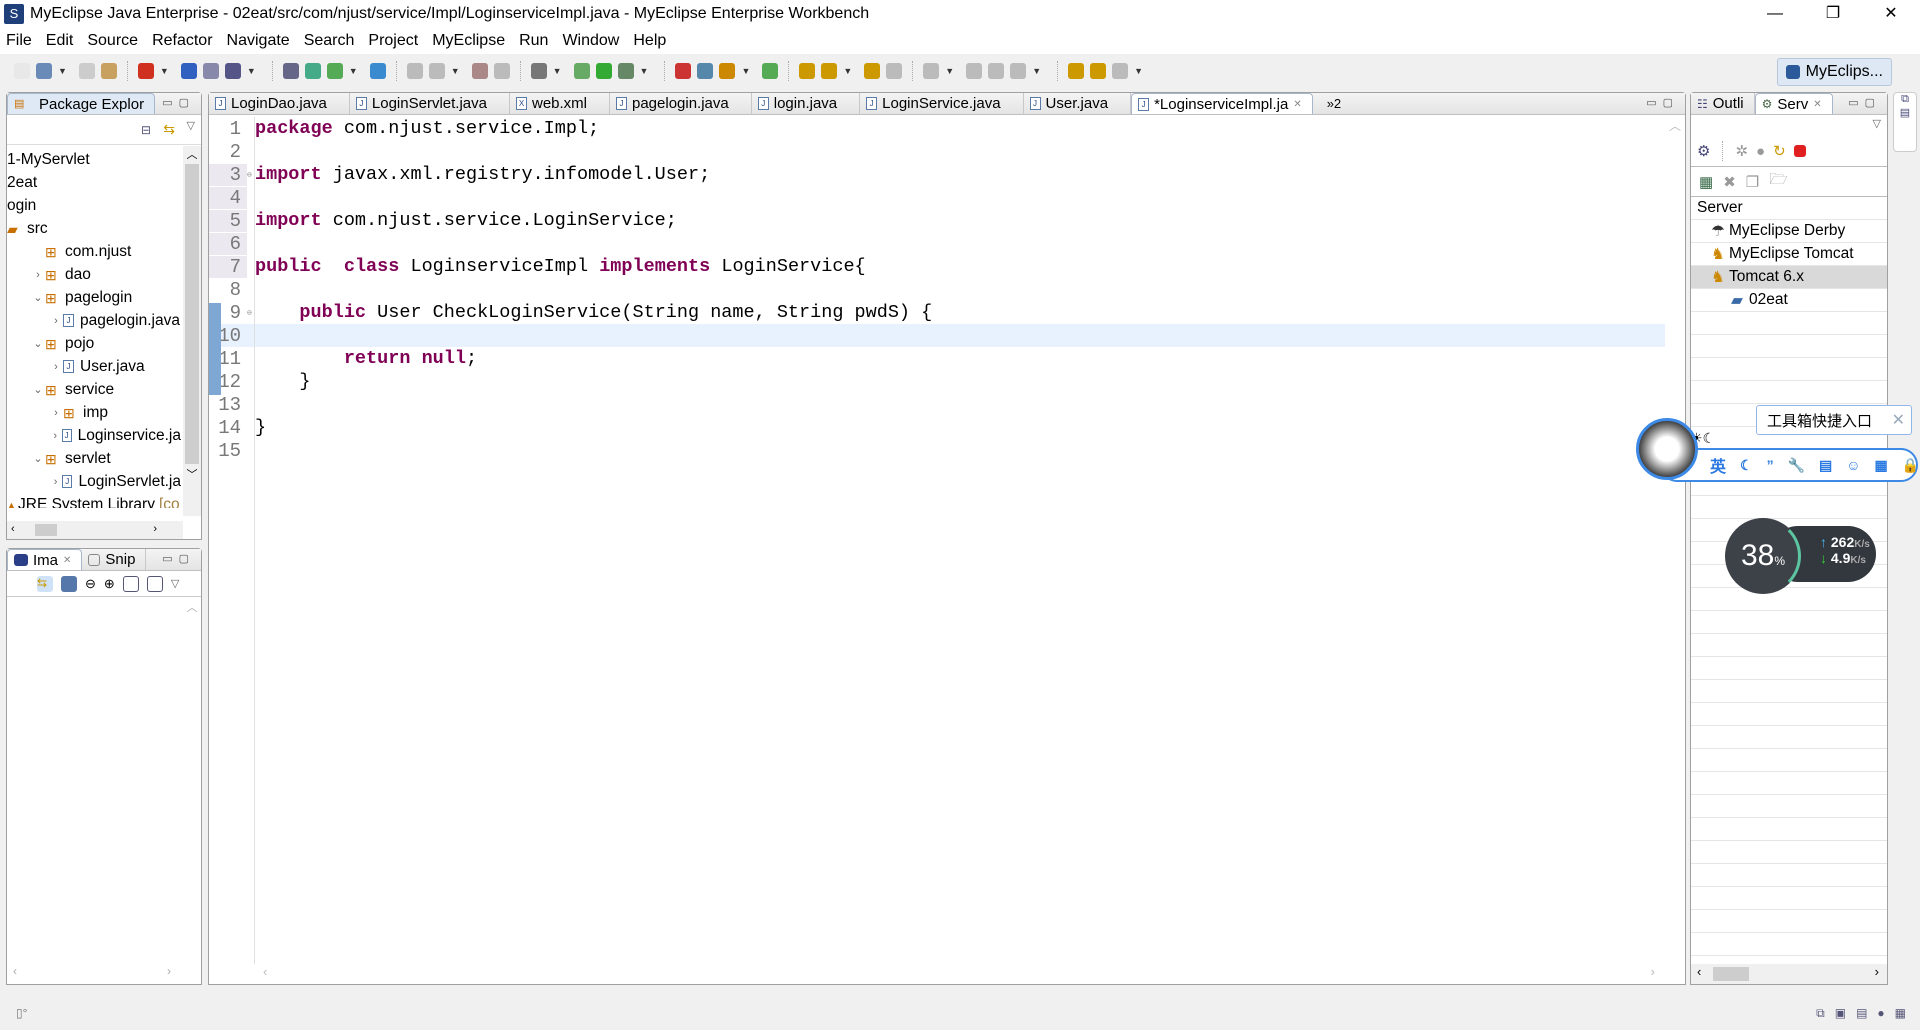 The height and width of the screenshot is (1030, 1920). What do you see at coordinates (1706, 182) in the screenshot?
I see `new-server-icon: ▦` at bounding box center [1706, 182].